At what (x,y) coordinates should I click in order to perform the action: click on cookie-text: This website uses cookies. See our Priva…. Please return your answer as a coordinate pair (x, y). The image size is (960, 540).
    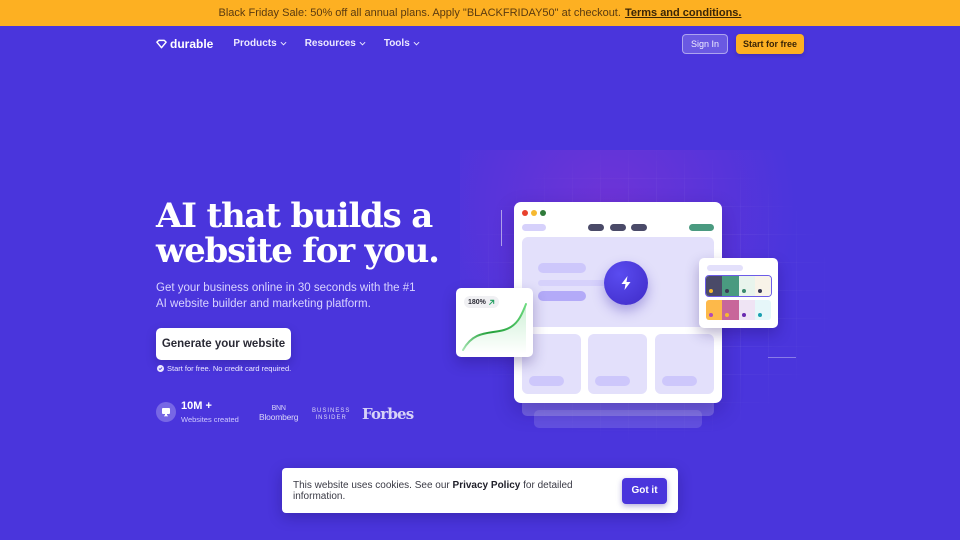
    Looking at the image, I should click on (457, 491).